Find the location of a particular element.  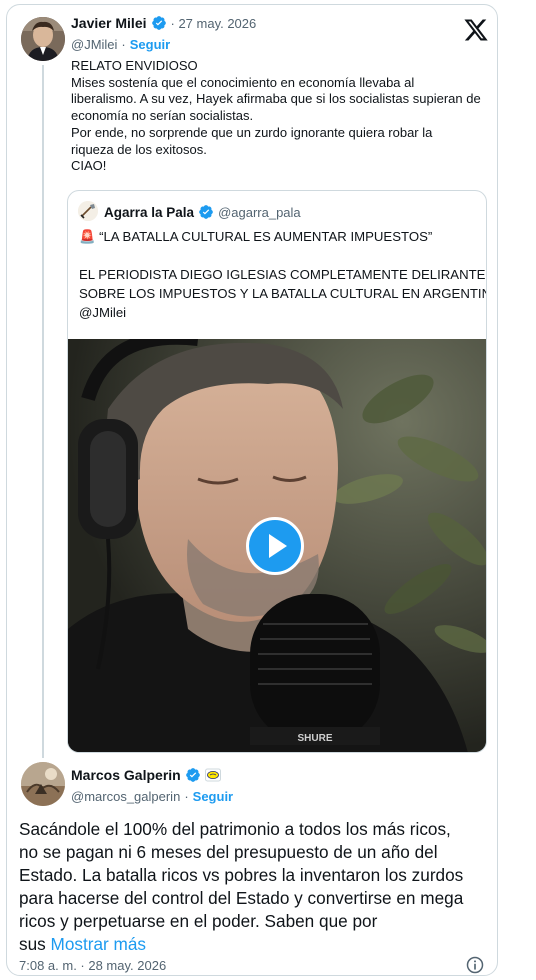

reply-tweet-header: Marcos Galperin is located at coordinates (146, 775).